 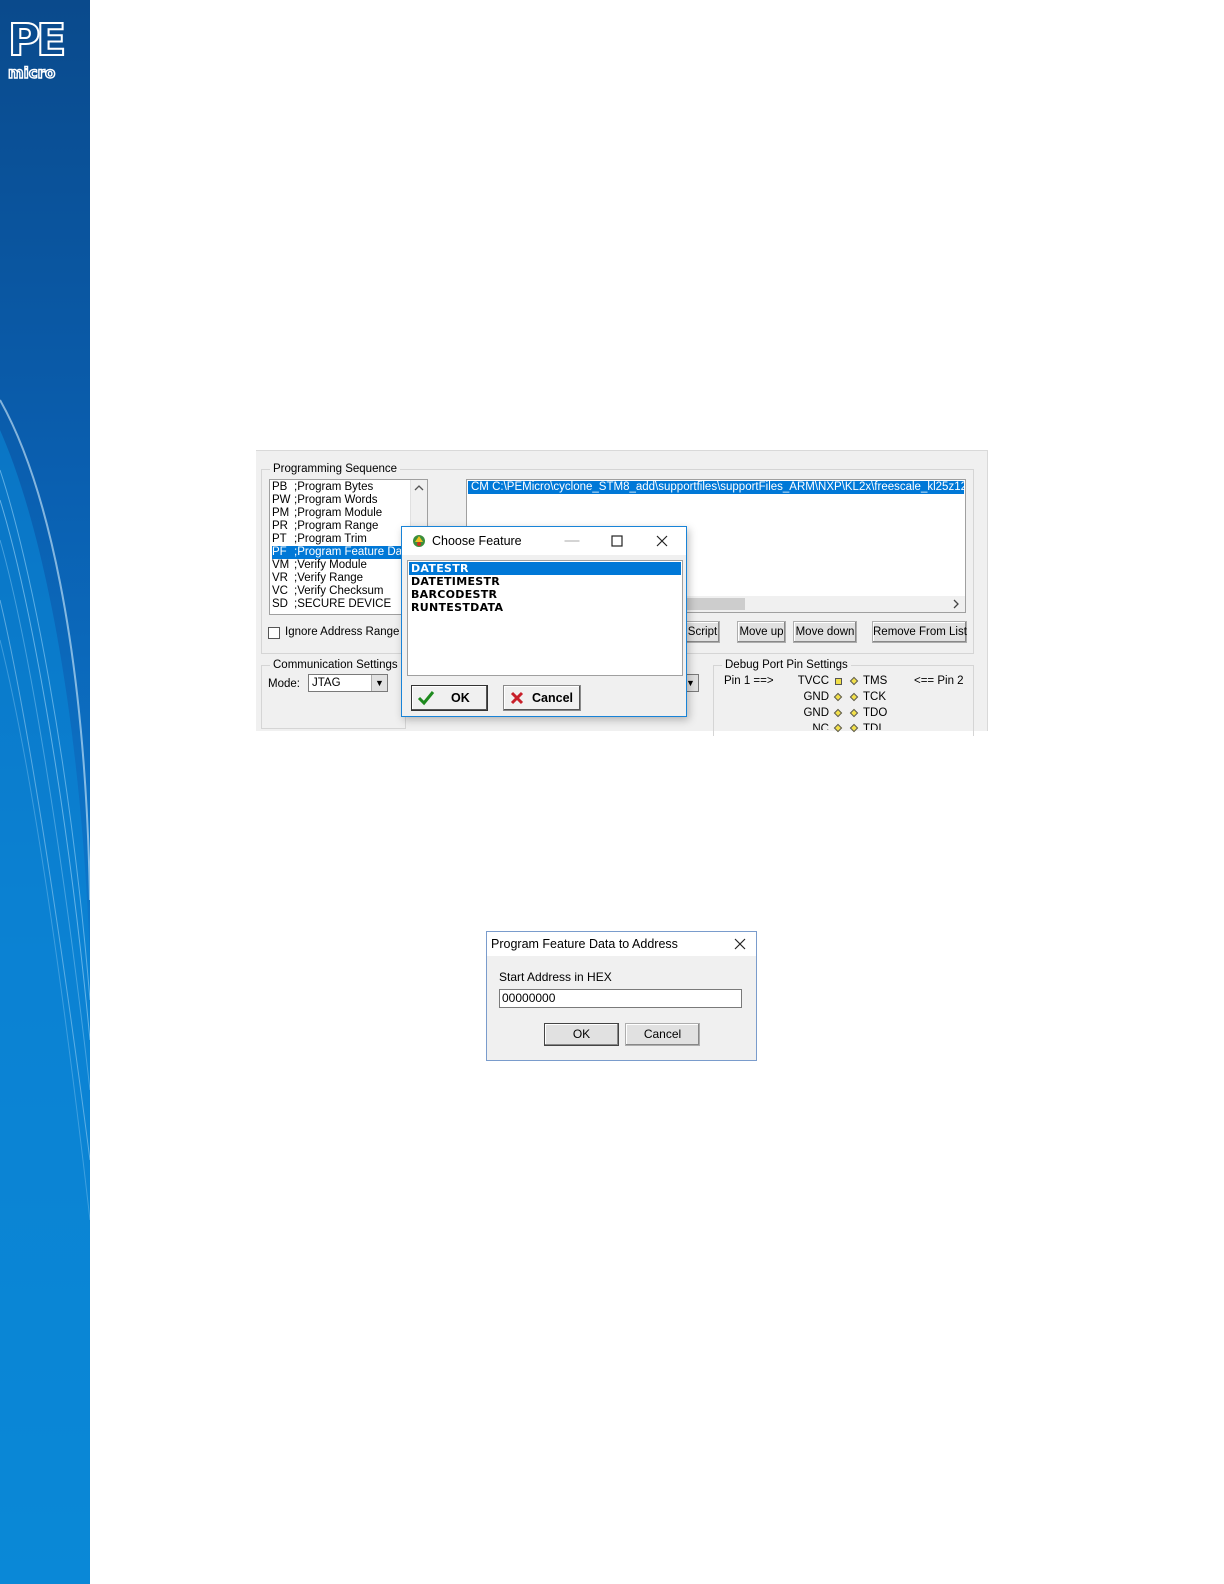 I want to click on pin-right-label: TCK, so click(x=874, y=697).